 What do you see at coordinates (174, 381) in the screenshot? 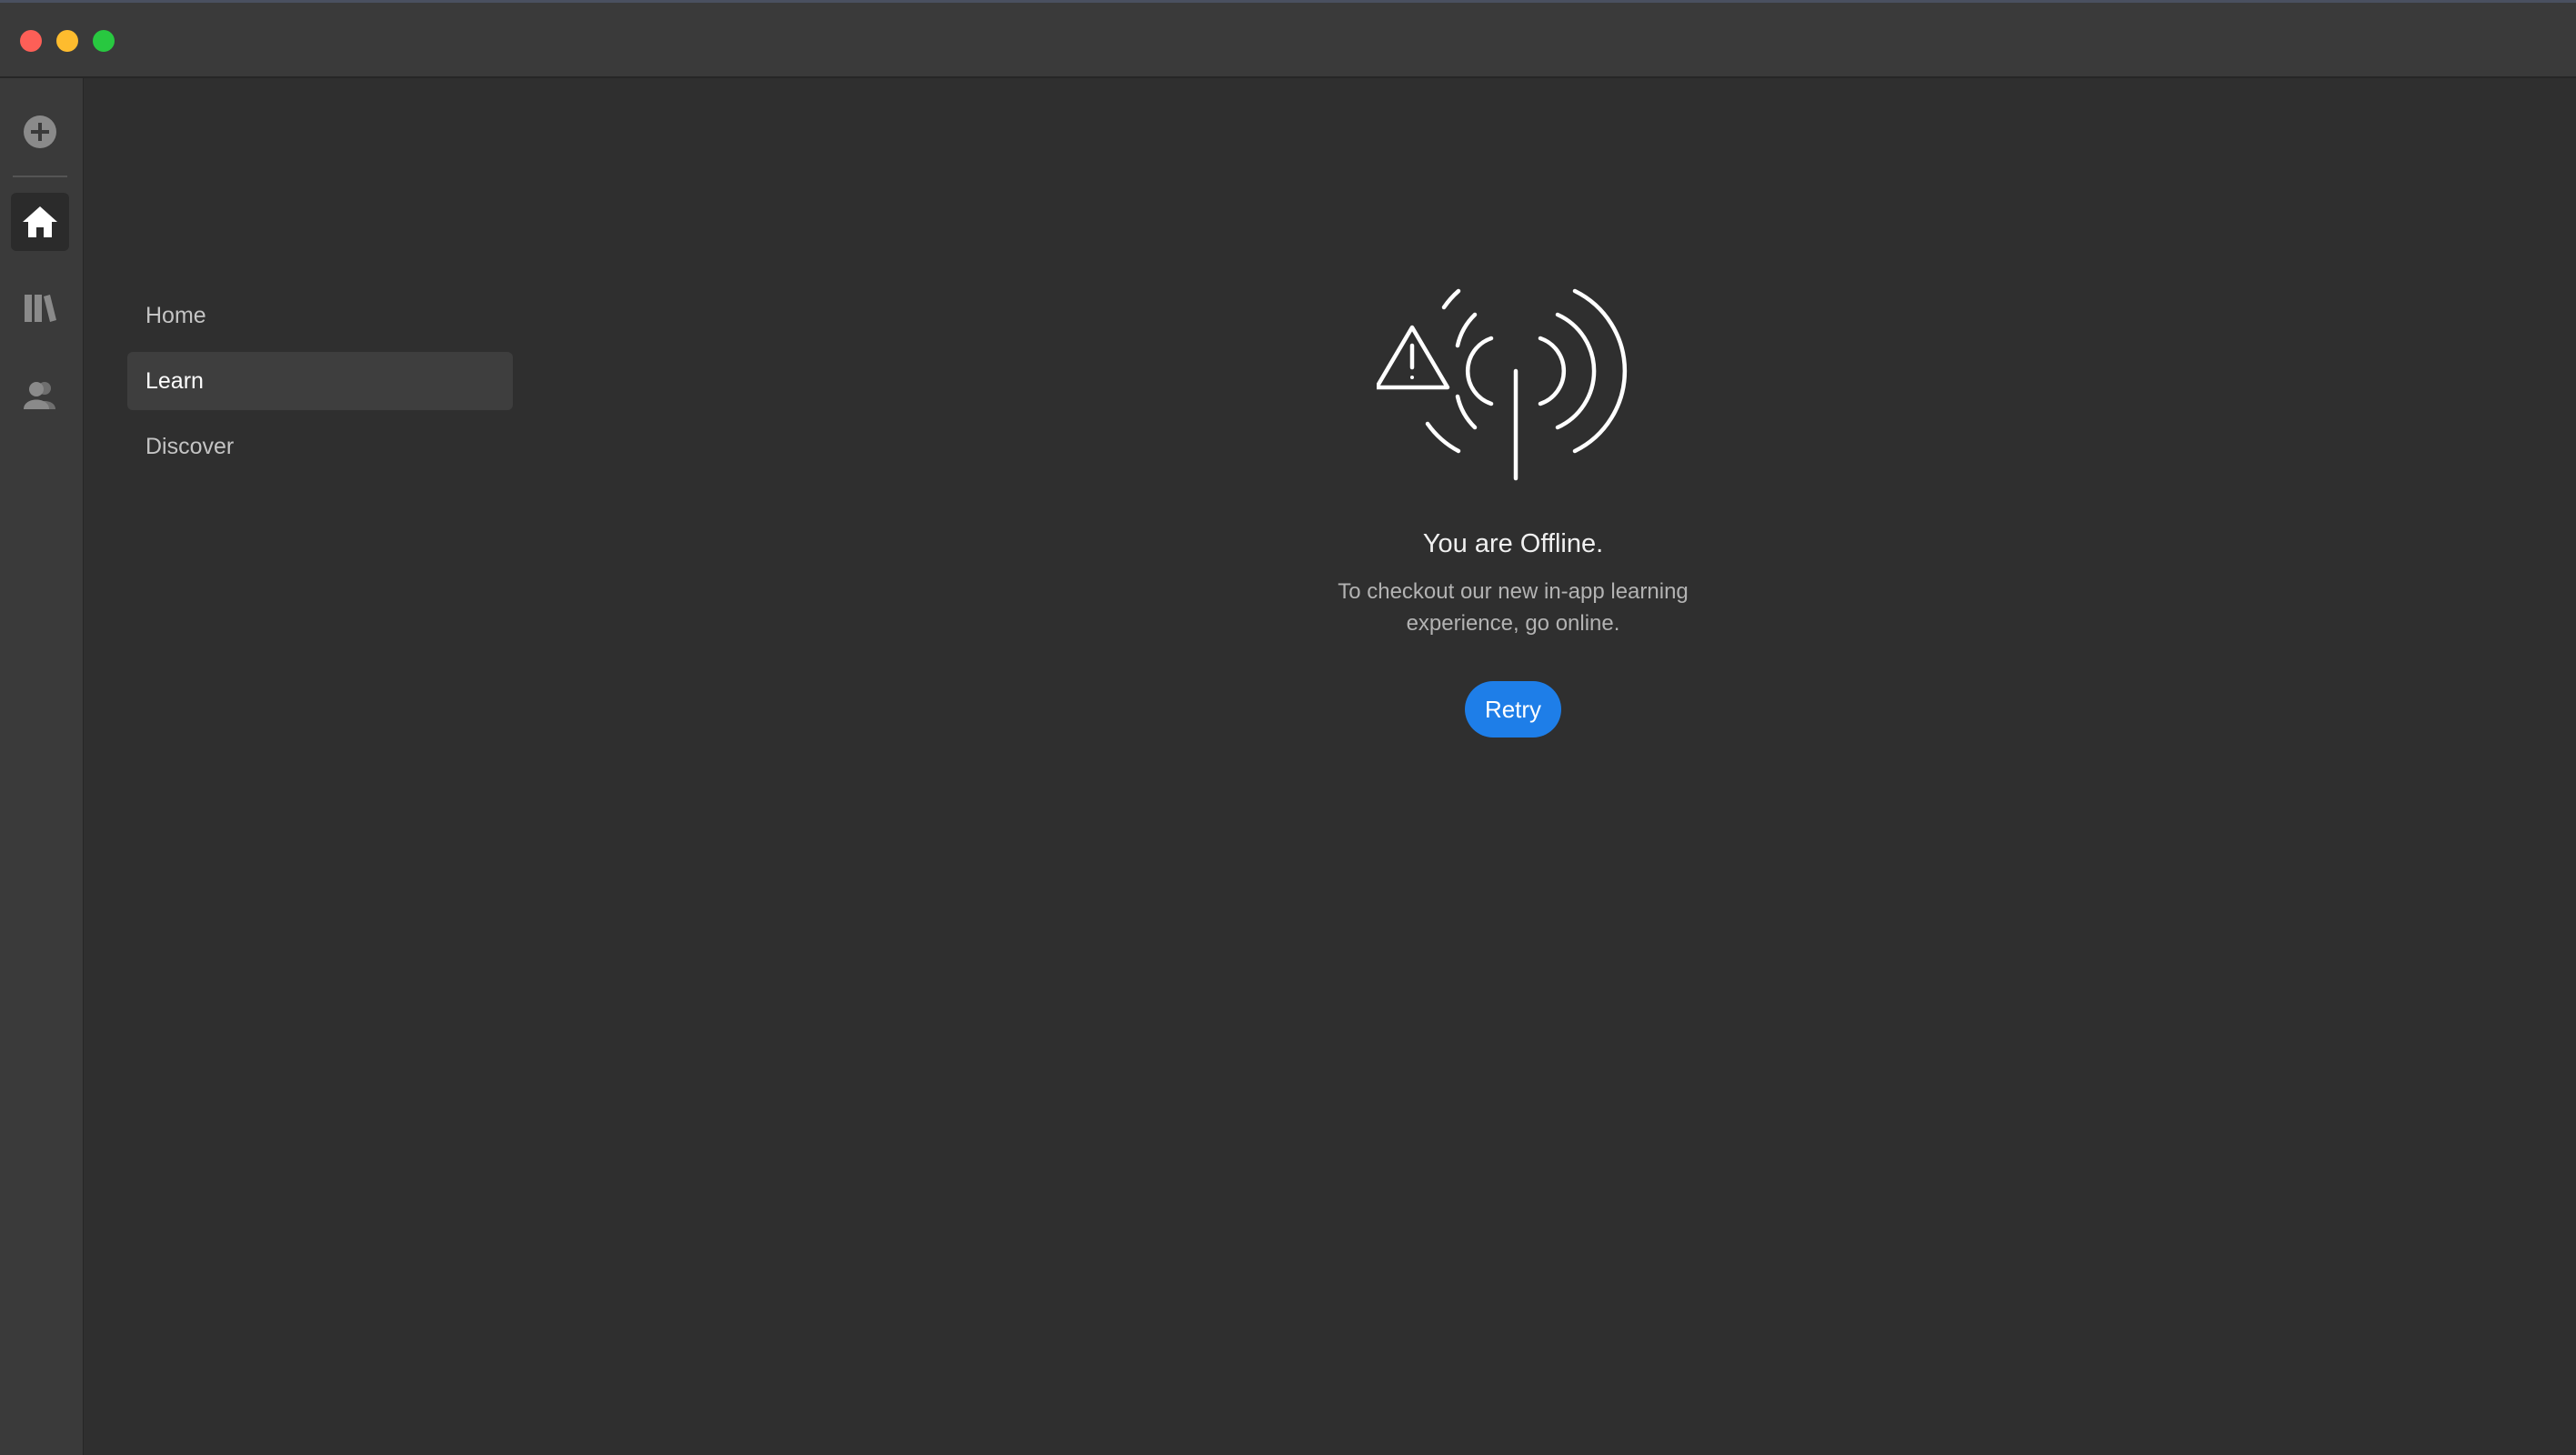
I see `nav-item-label: Learn` at bounding box center [174, 381].